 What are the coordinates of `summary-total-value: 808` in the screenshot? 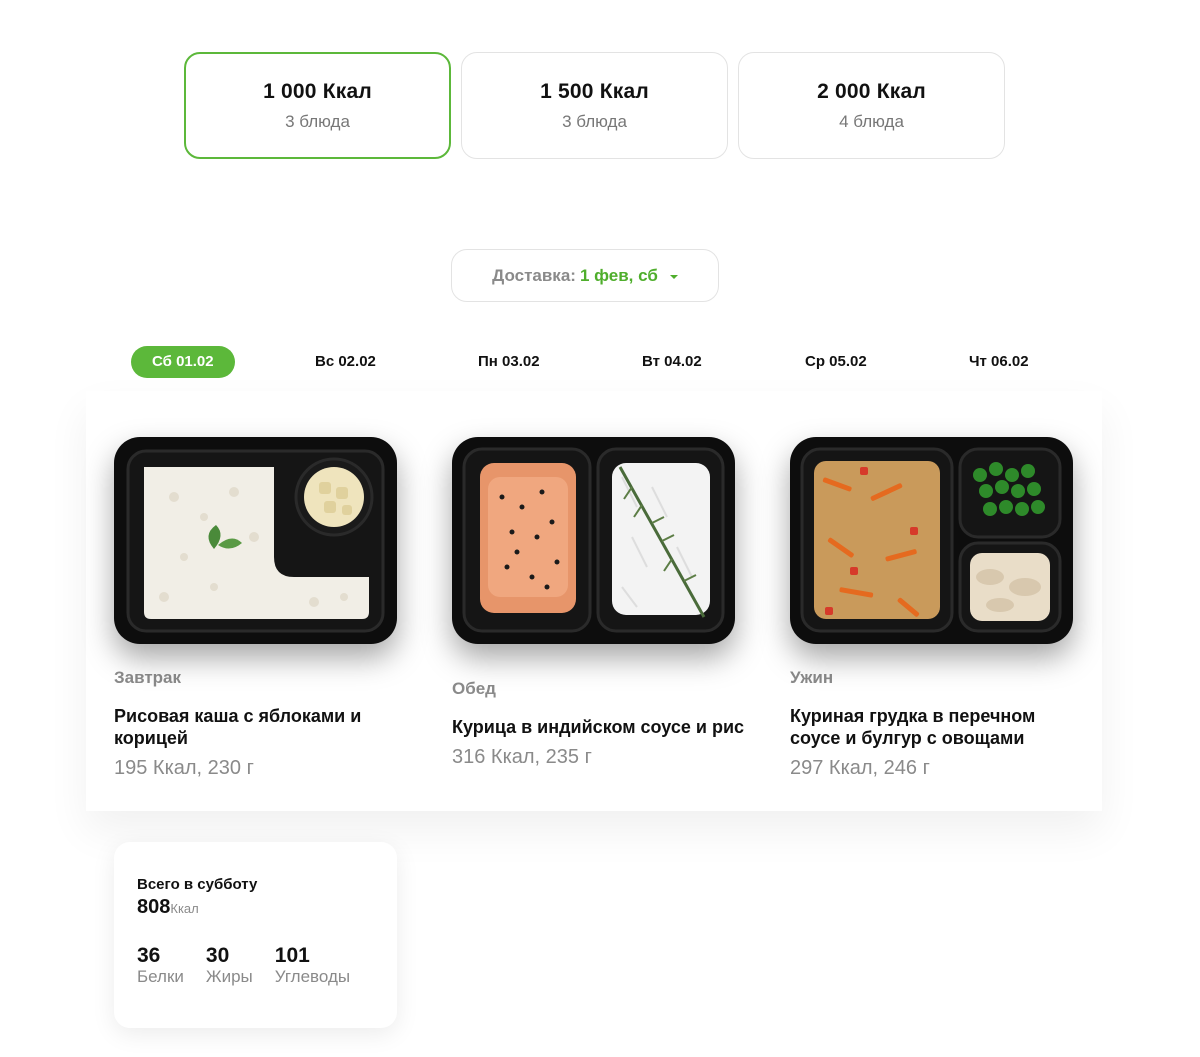 It's located at (154, 907).